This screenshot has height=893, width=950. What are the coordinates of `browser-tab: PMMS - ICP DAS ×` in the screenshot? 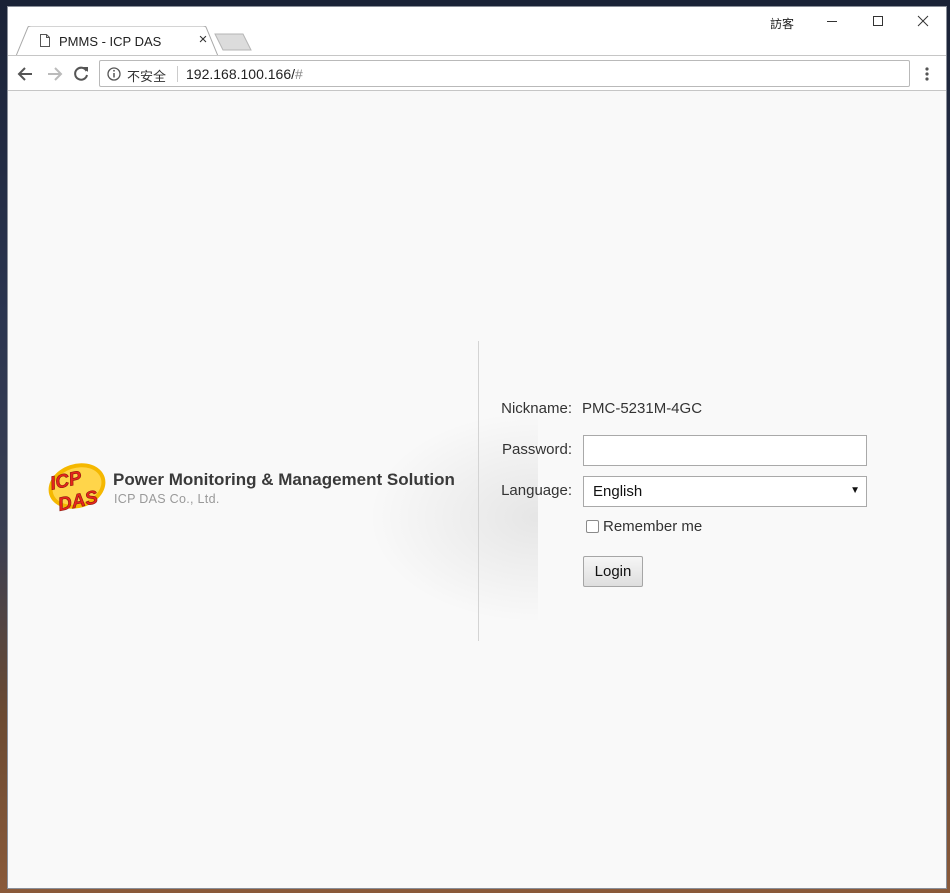 It's located at (117, 41).